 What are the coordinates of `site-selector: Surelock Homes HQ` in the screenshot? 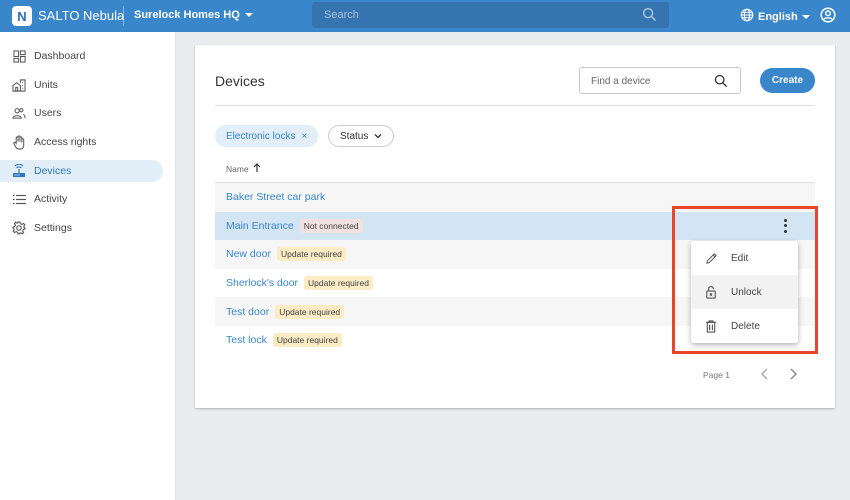 It's located at (193, 15).